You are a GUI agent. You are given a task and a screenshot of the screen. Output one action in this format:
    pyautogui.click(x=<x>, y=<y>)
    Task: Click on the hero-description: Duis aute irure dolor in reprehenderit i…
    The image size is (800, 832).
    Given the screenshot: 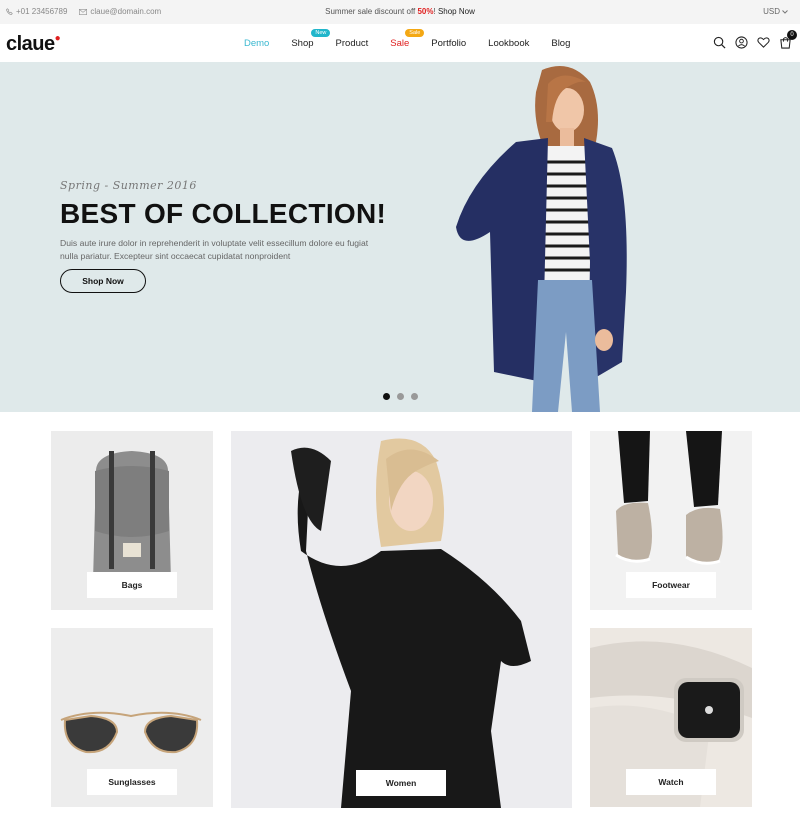 What is the action you would take?
    pyautogui.click(x=214, y=249)
    